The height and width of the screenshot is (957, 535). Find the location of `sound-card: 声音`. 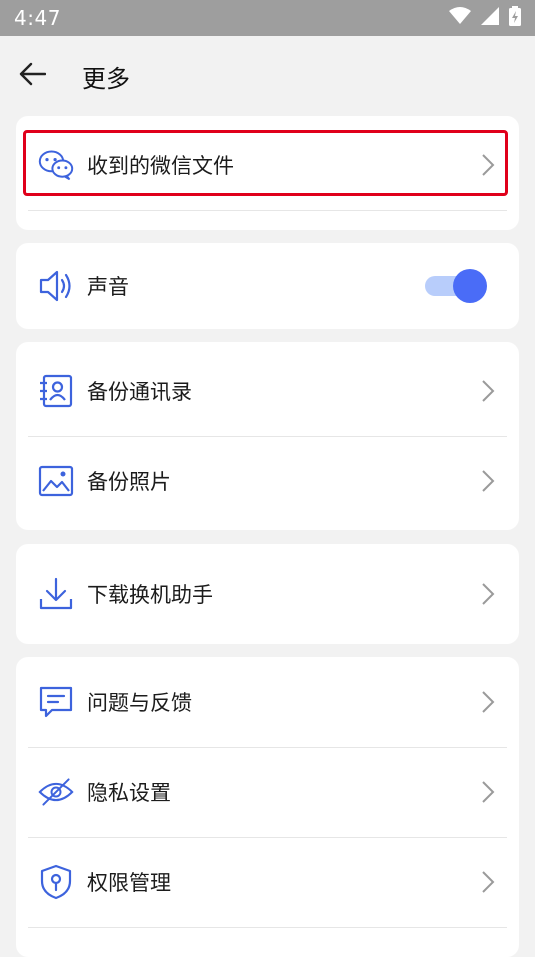

sound-card: 声音 is located at coordinates (267, 286).